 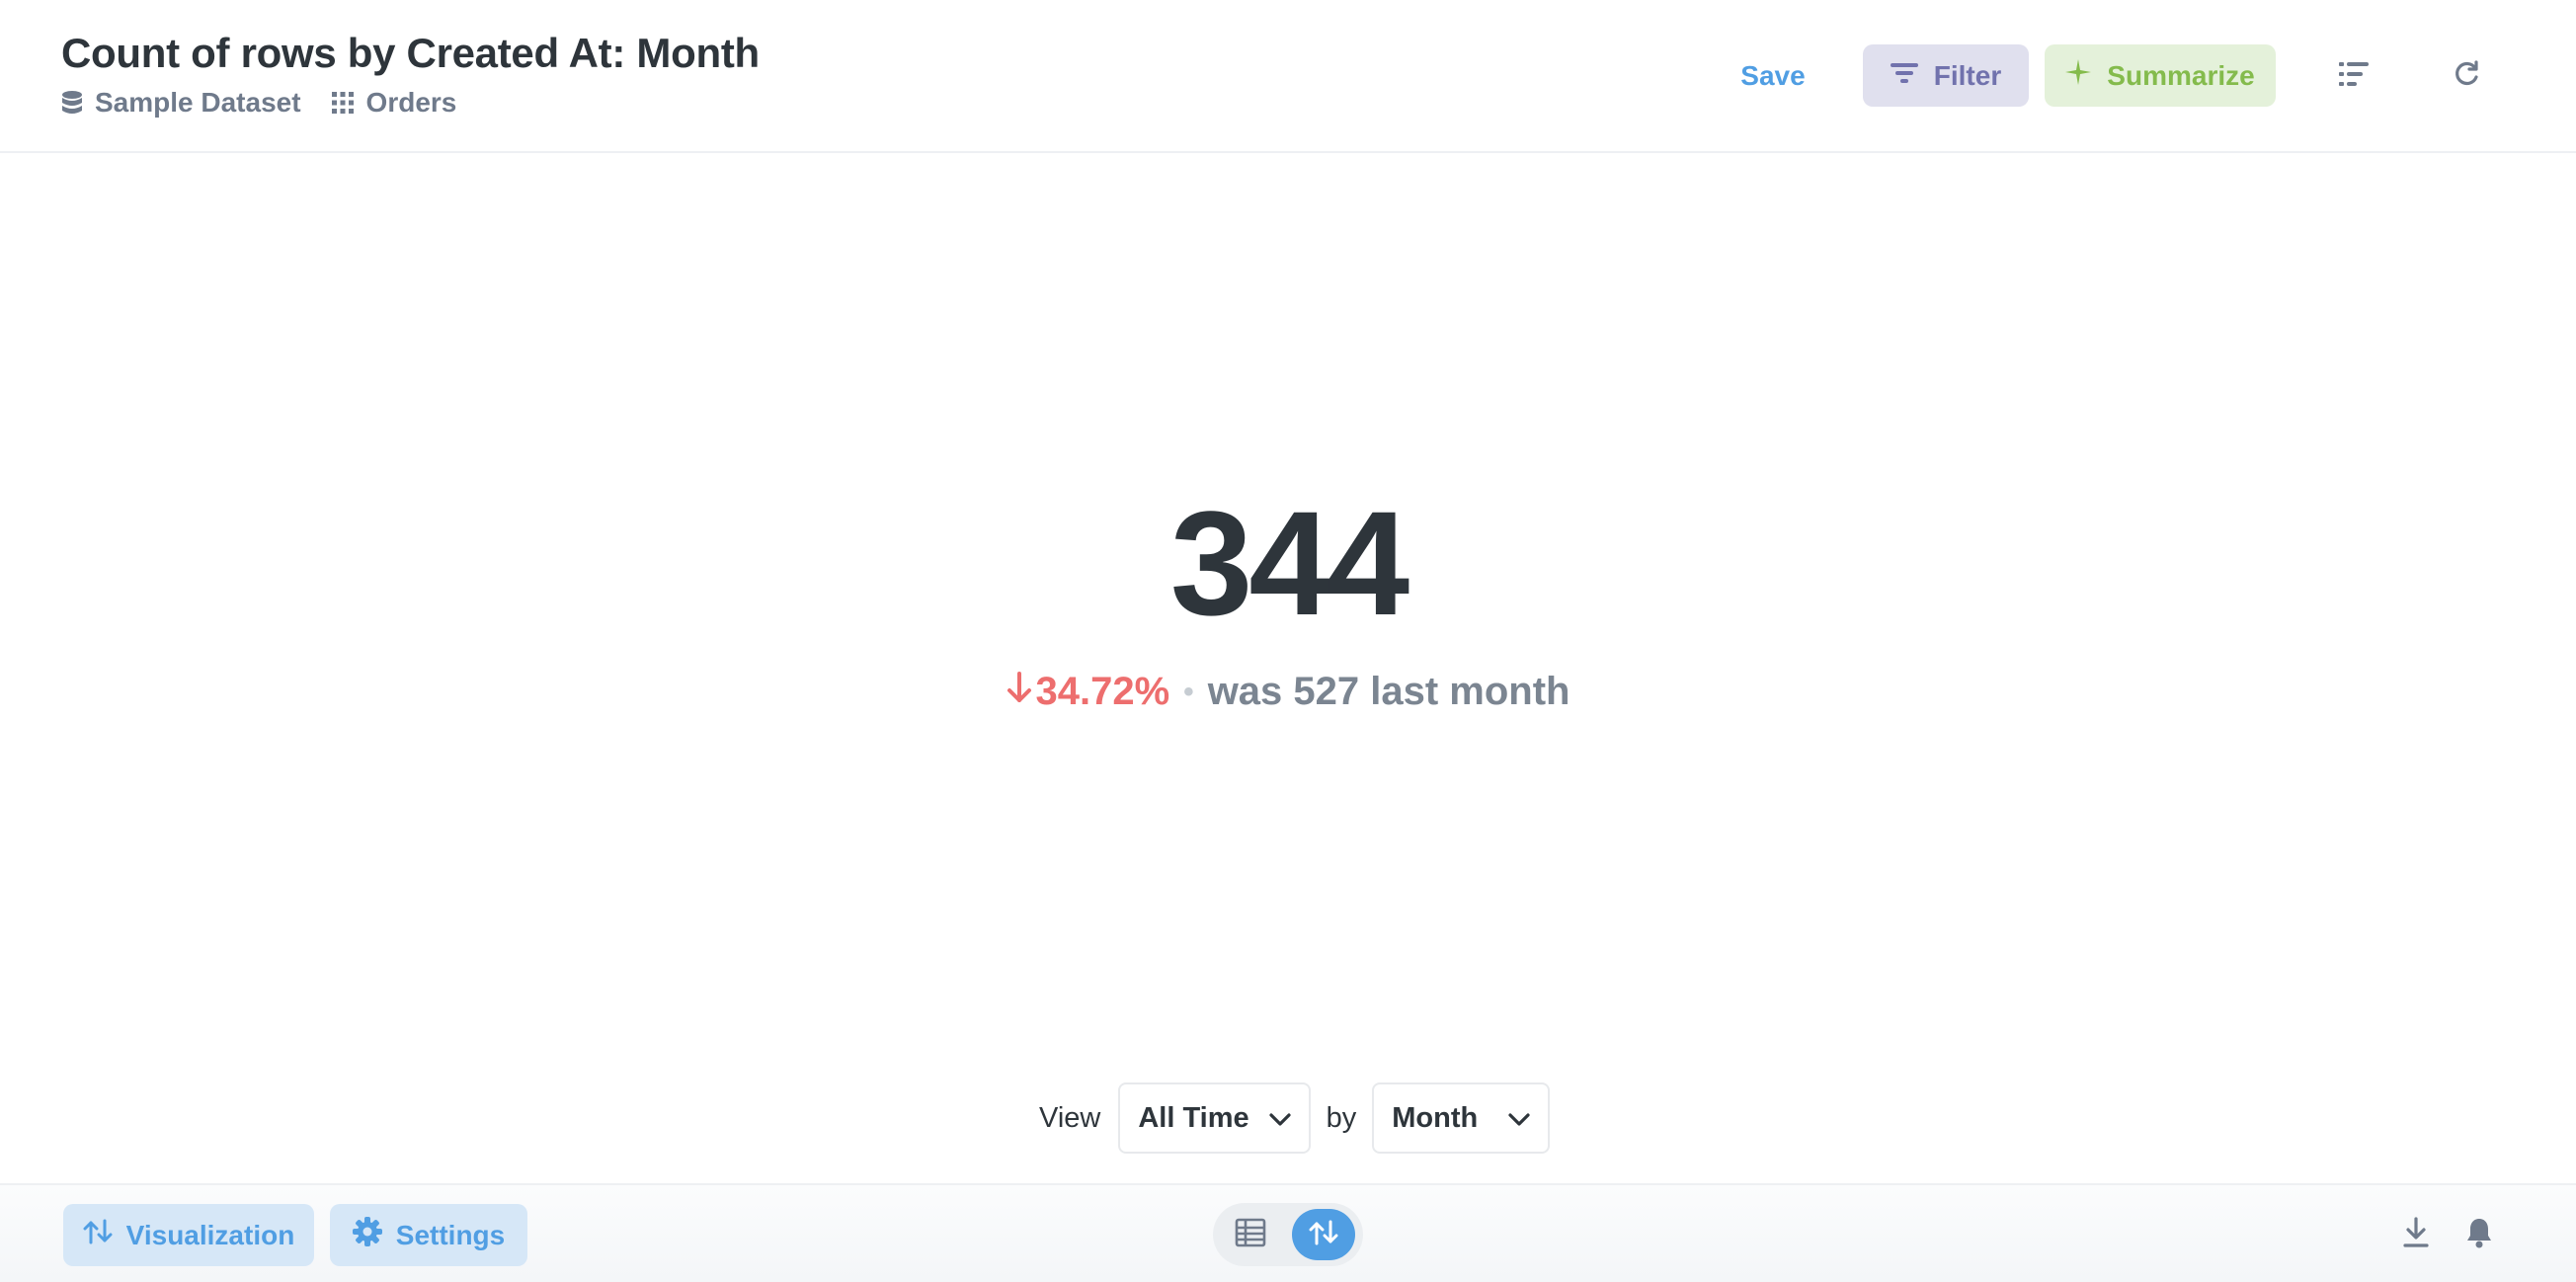 I want to click on settings-label: Settings, so click(x=450, y=1234).